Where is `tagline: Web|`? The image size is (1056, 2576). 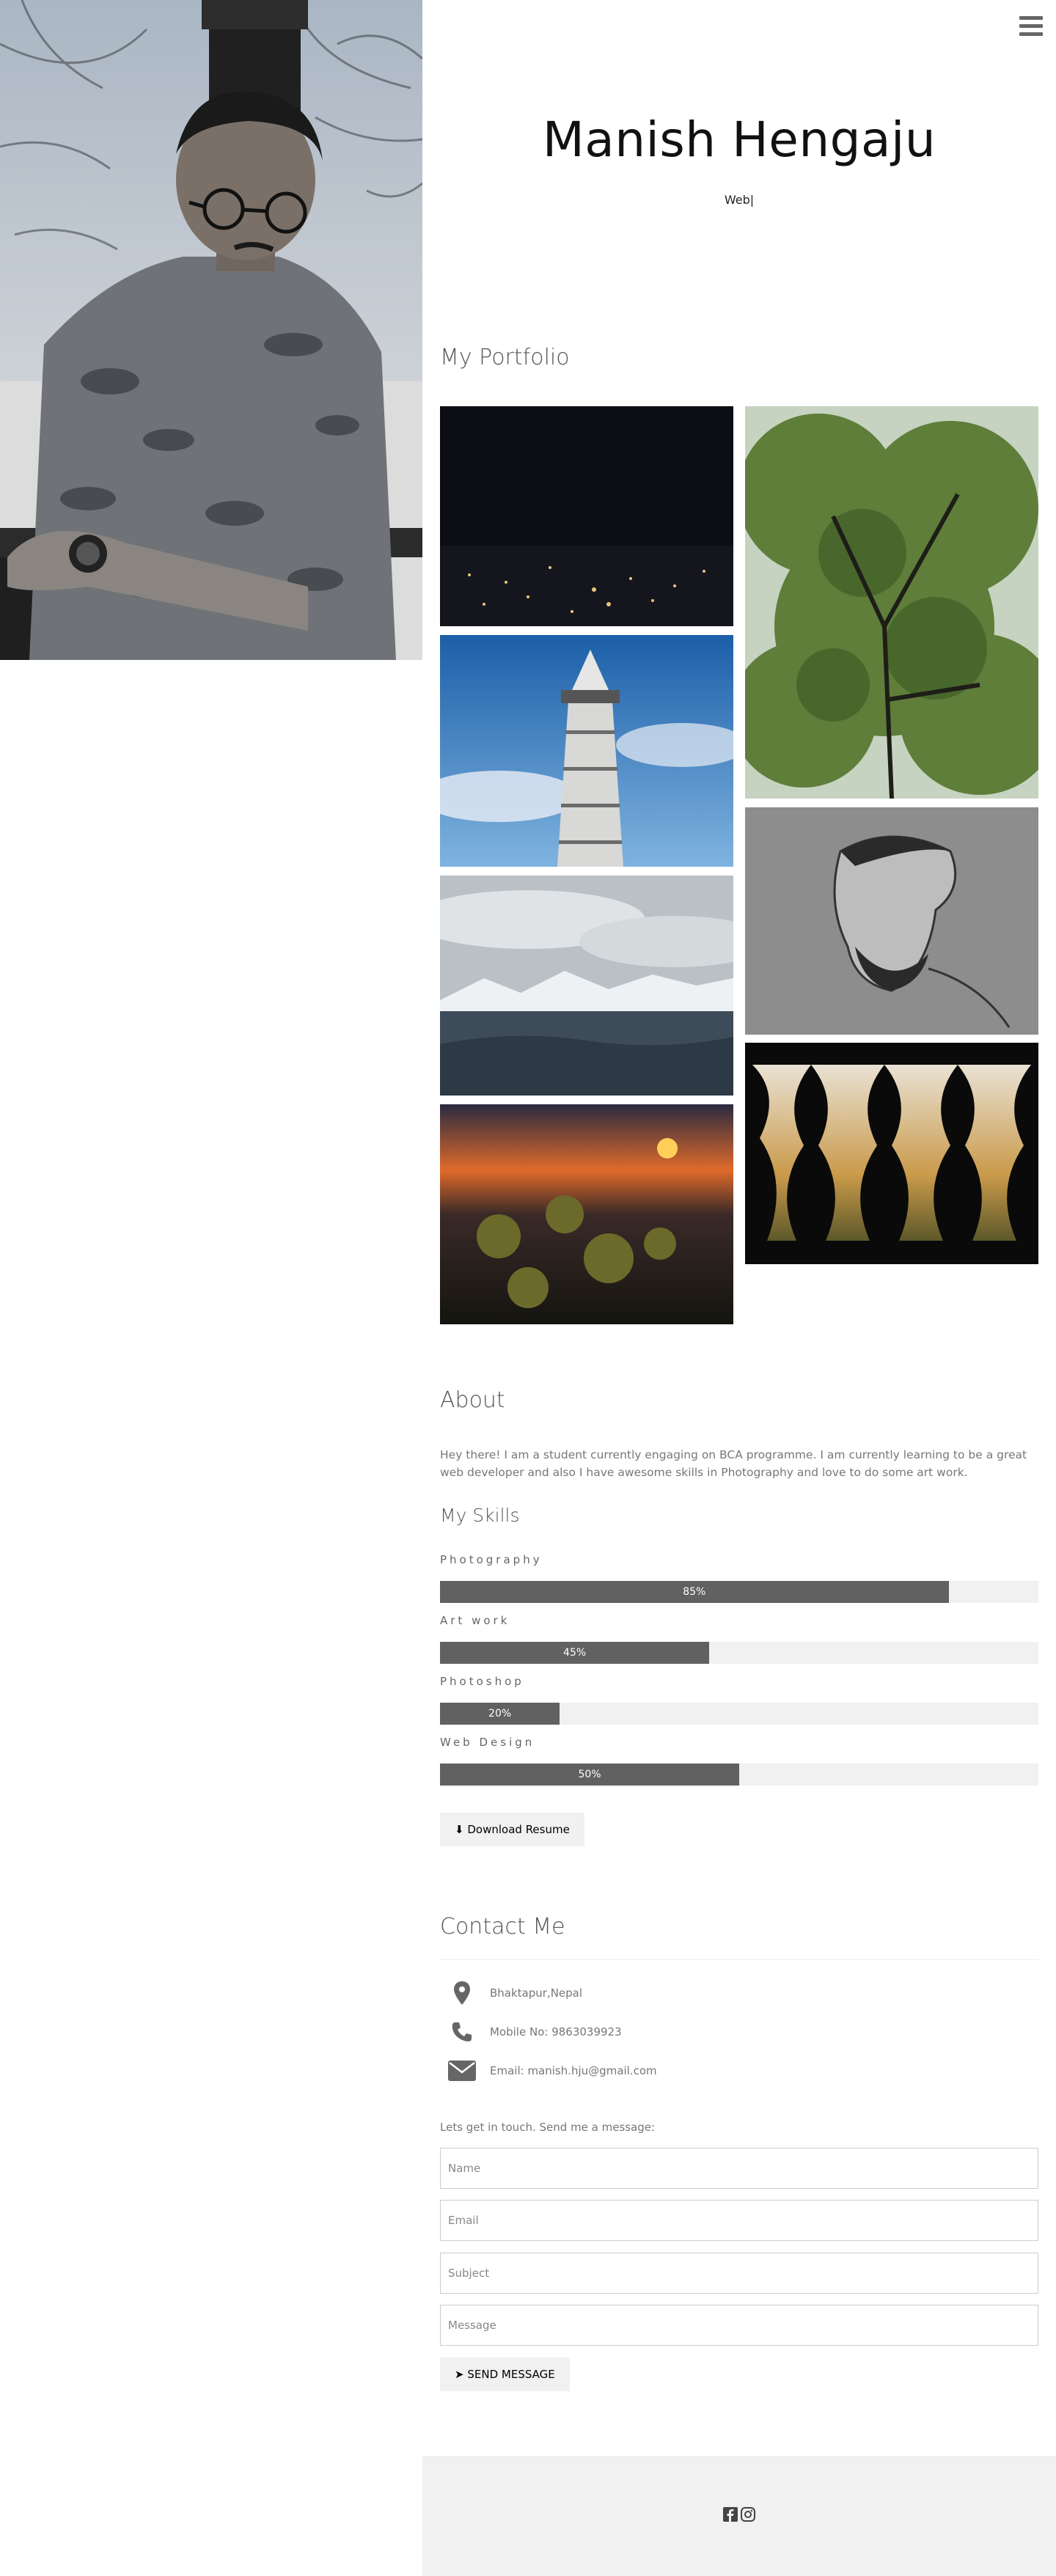
tagline: Web| is located at coordinates (739, 200).